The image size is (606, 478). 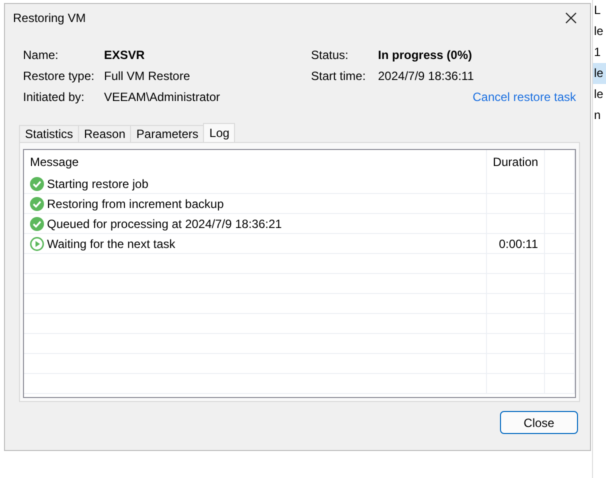 What do you see at coordinates (135, 203) in the screenshot?
I see `log-message: Restoring from increment backup` at bounding box center [135, 203].